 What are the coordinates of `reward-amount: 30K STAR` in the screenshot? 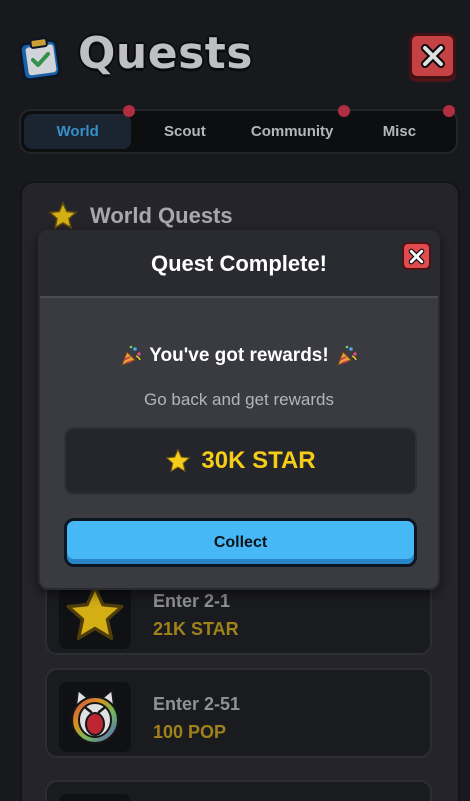 It's located at (258, 460).